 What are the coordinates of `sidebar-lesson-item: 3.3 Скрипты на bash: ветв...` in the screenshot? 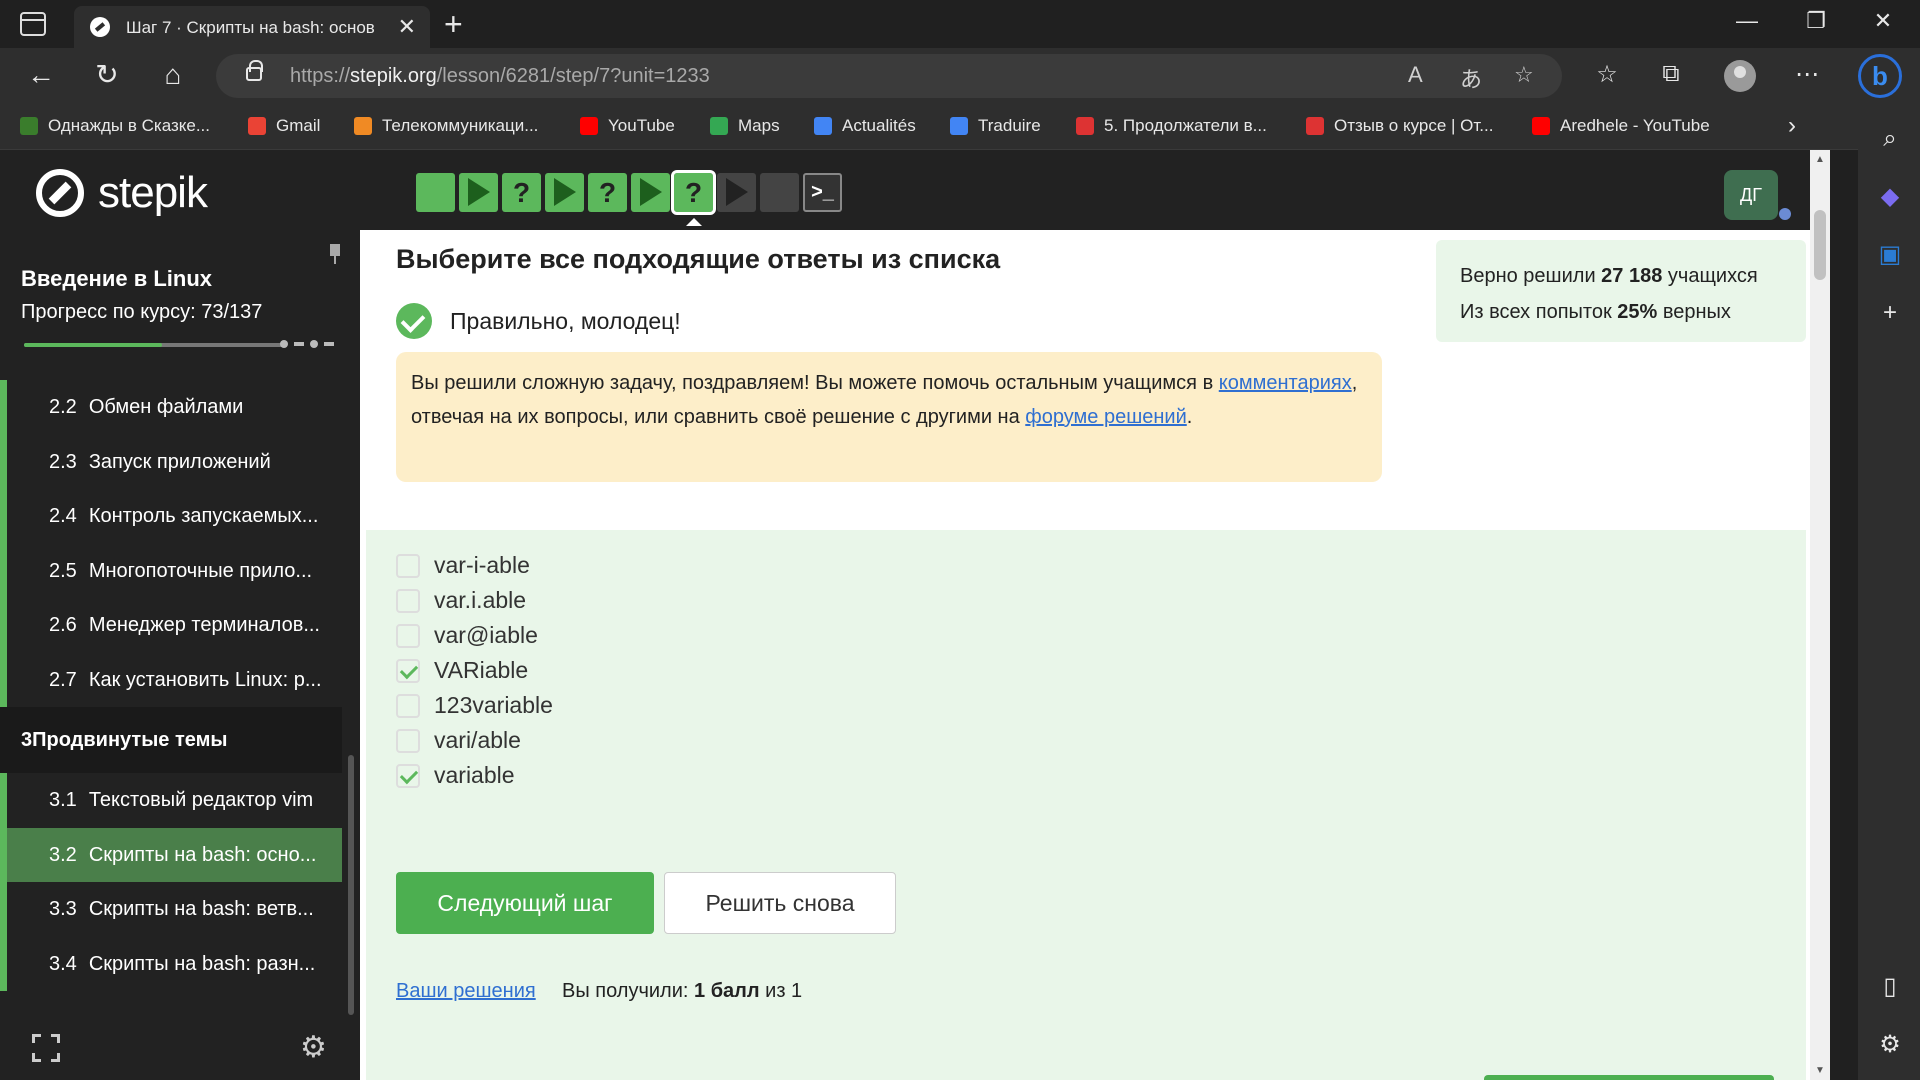 It's located at (171, 909).